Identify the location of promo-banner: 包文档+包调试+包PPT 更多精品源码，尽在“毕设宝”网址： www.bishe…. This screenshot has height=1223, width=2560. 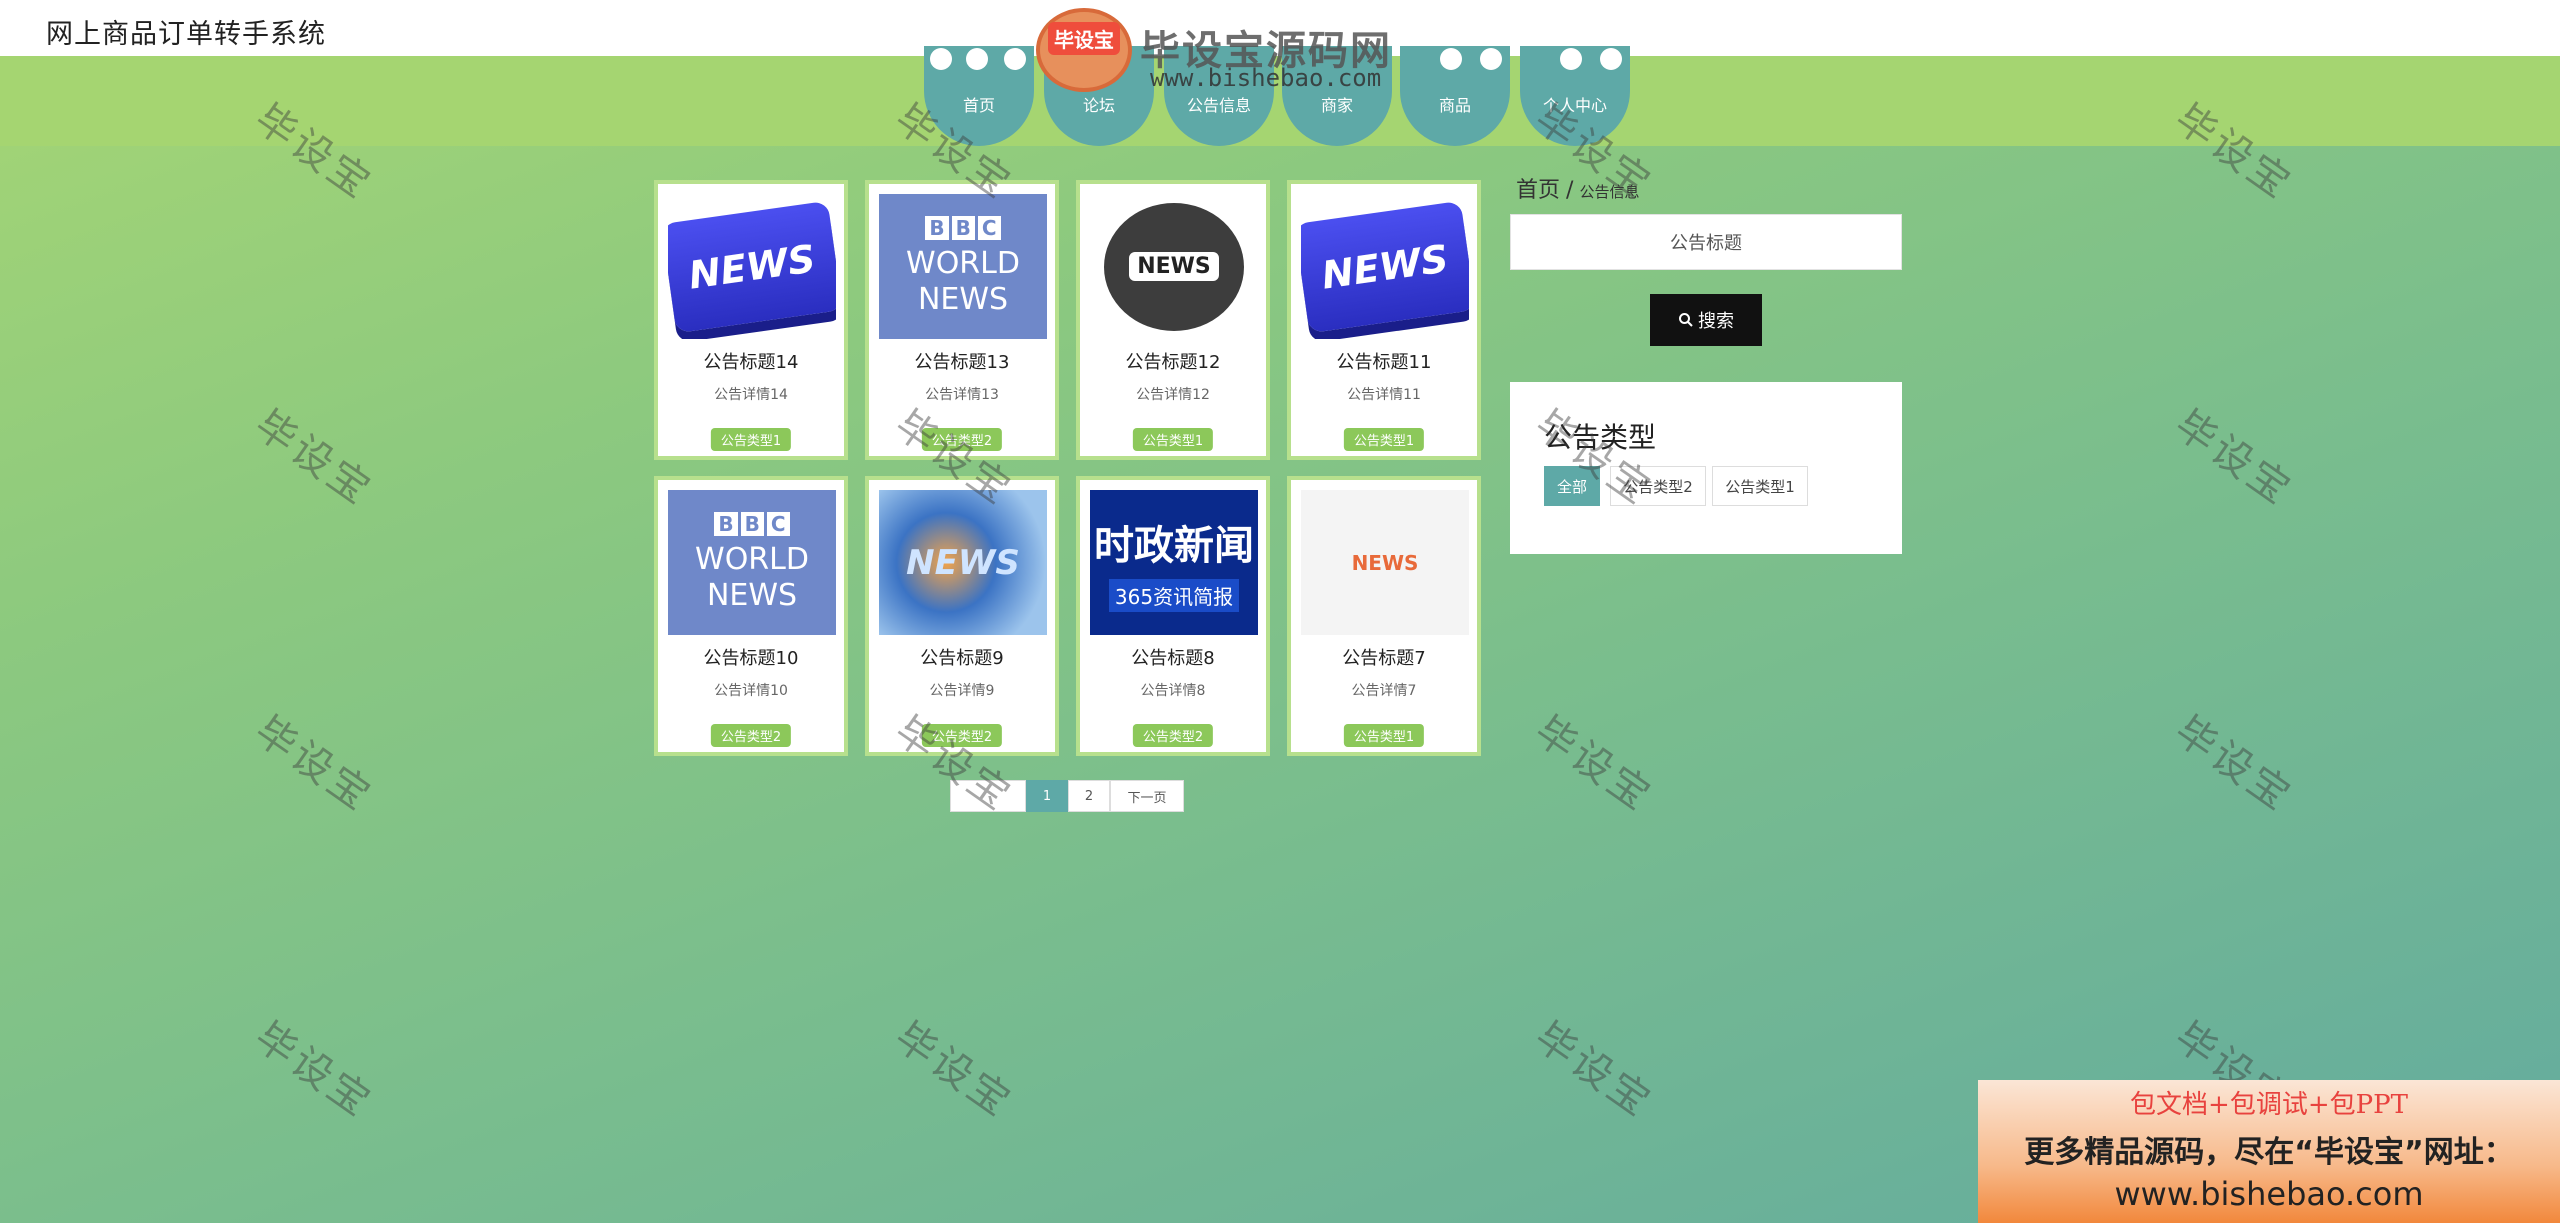
(2269, 1151).